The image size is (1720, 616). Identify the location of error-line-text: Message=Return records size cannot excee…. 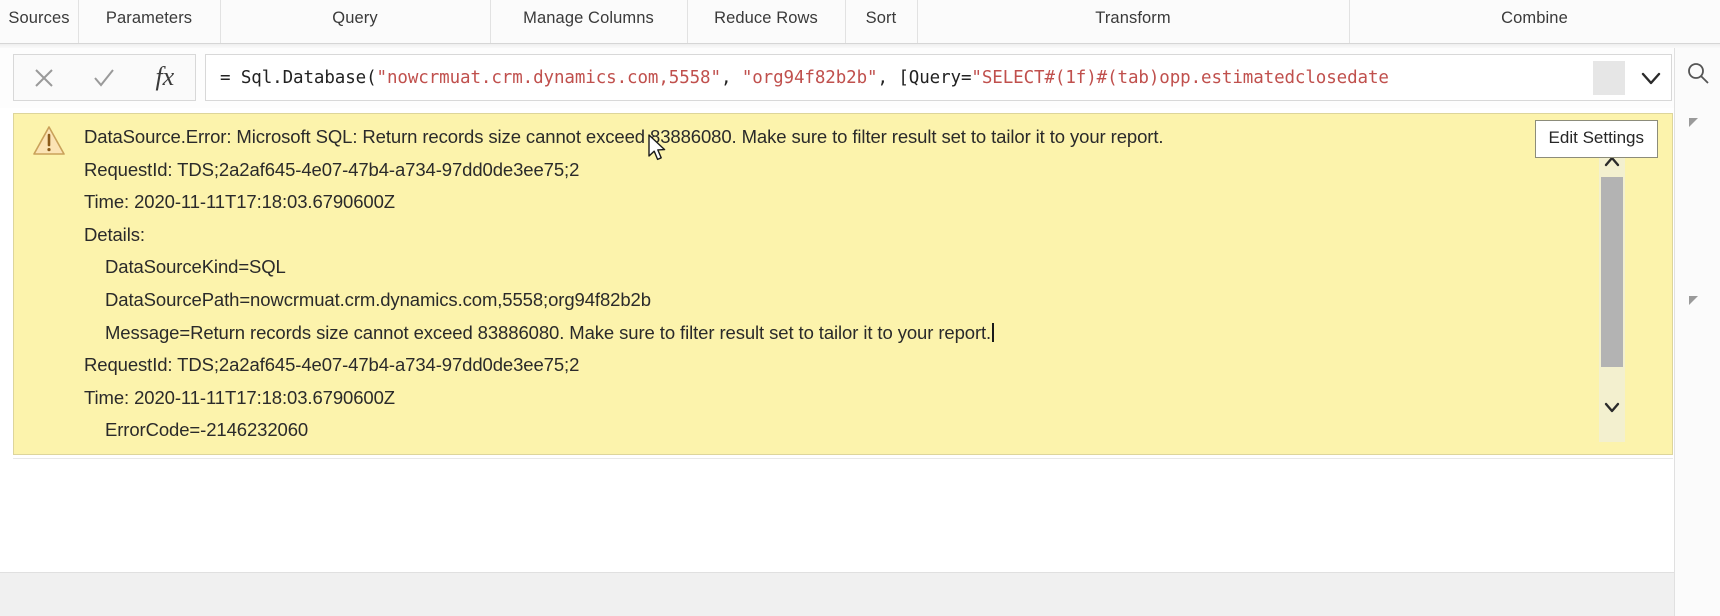
(548, 332).